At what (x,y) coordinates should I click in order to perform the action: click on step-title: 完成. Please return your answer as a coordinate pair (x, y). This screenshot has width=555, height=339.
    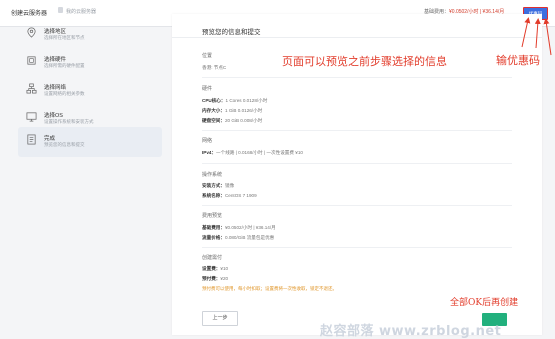
    Looking at the image, I should click on (50, 139).